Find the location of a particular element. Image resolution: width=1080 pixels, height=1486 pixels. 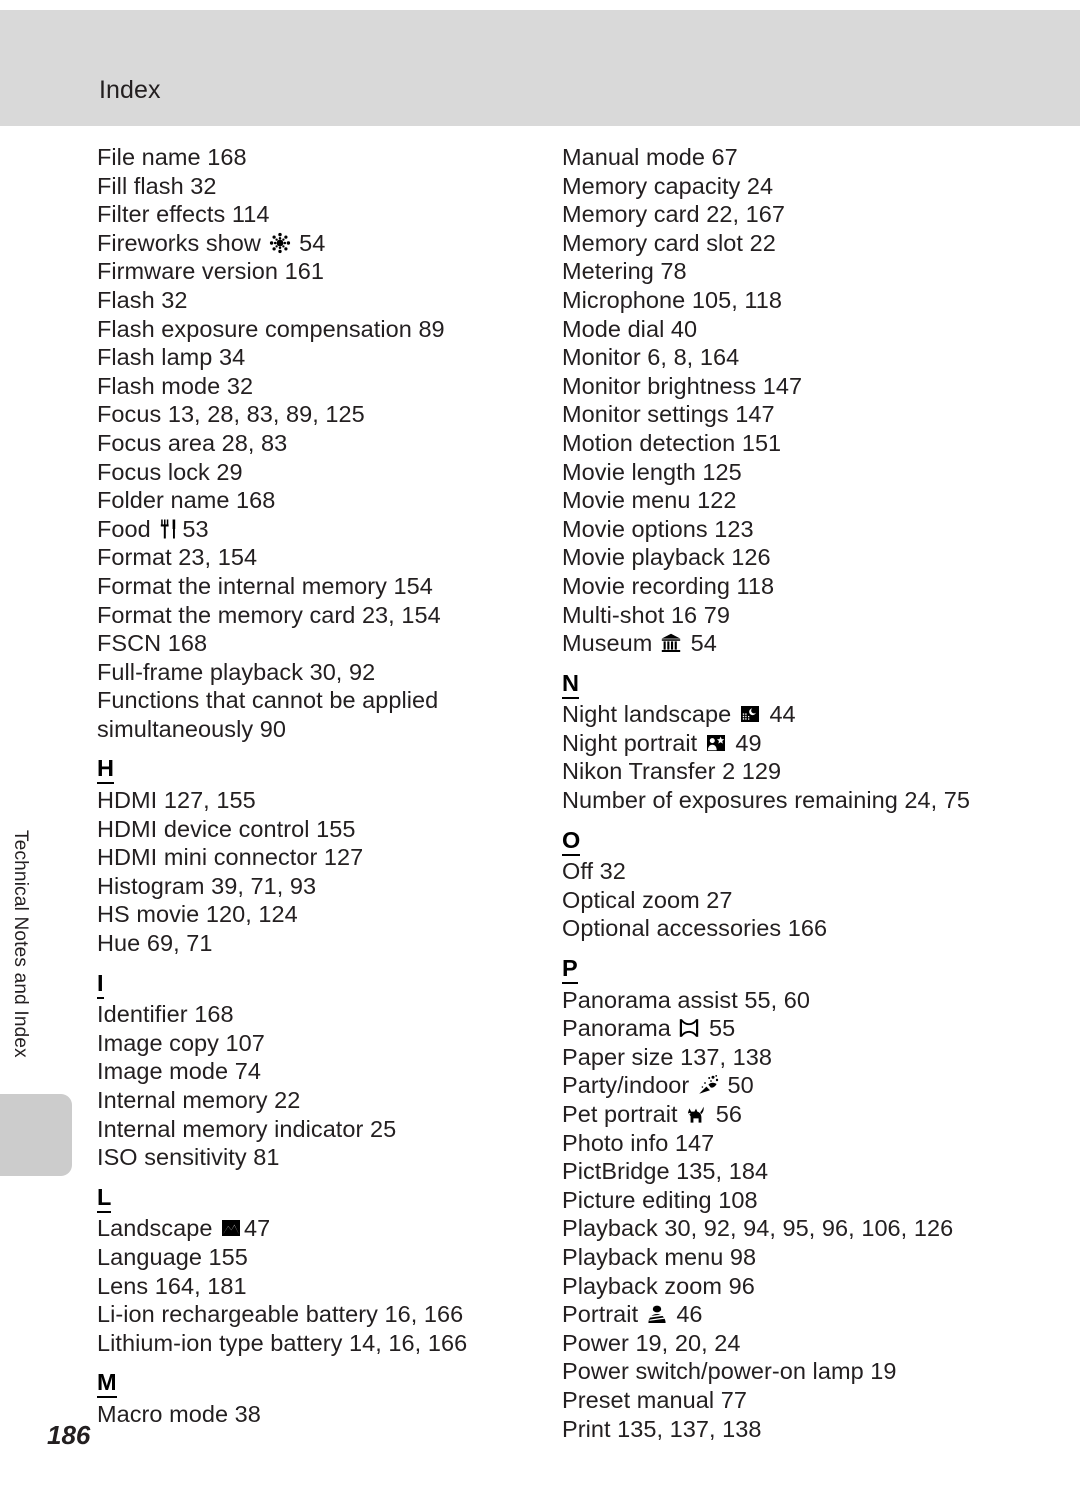

index-entry-label: Photo info 147 is located at coordinates (638, 1142).